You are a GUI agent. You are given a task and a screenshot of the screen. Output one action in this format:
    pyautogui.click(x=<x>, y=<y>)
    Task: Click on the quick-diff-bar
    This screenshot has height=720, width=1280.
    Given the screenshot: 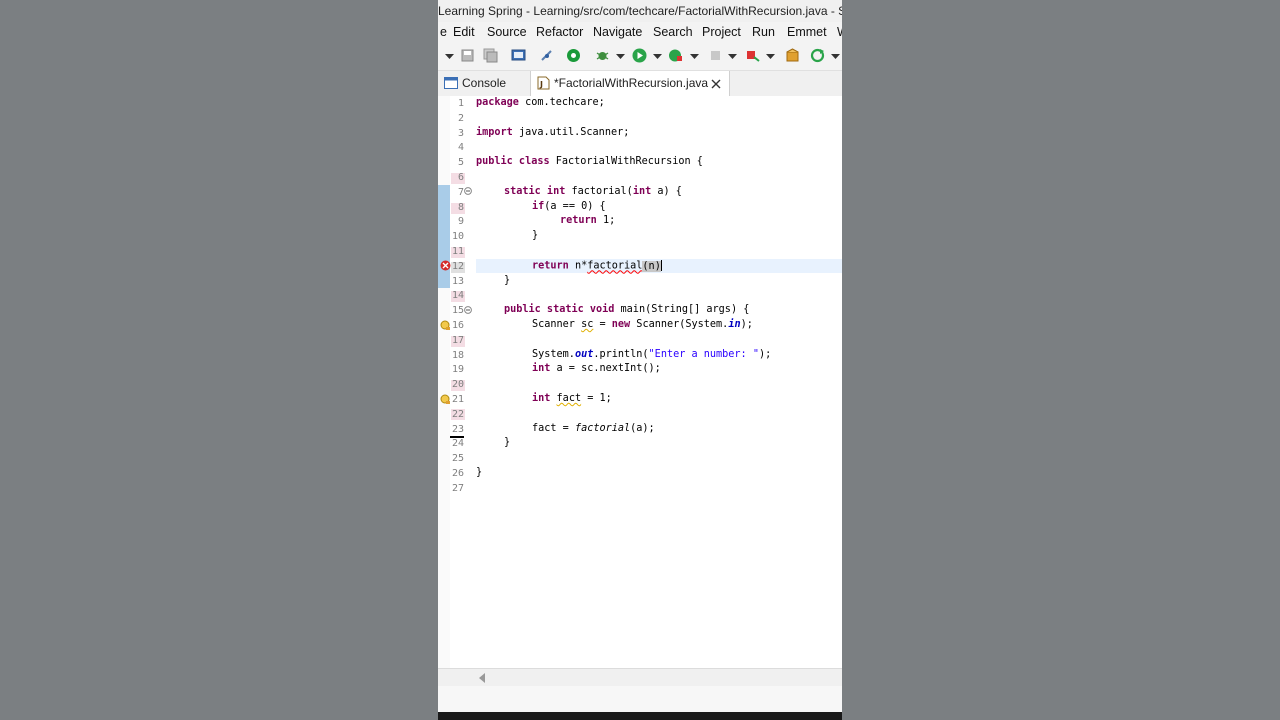 What is the action you would take?
    pyautogui.click(x=444, y=236)
    